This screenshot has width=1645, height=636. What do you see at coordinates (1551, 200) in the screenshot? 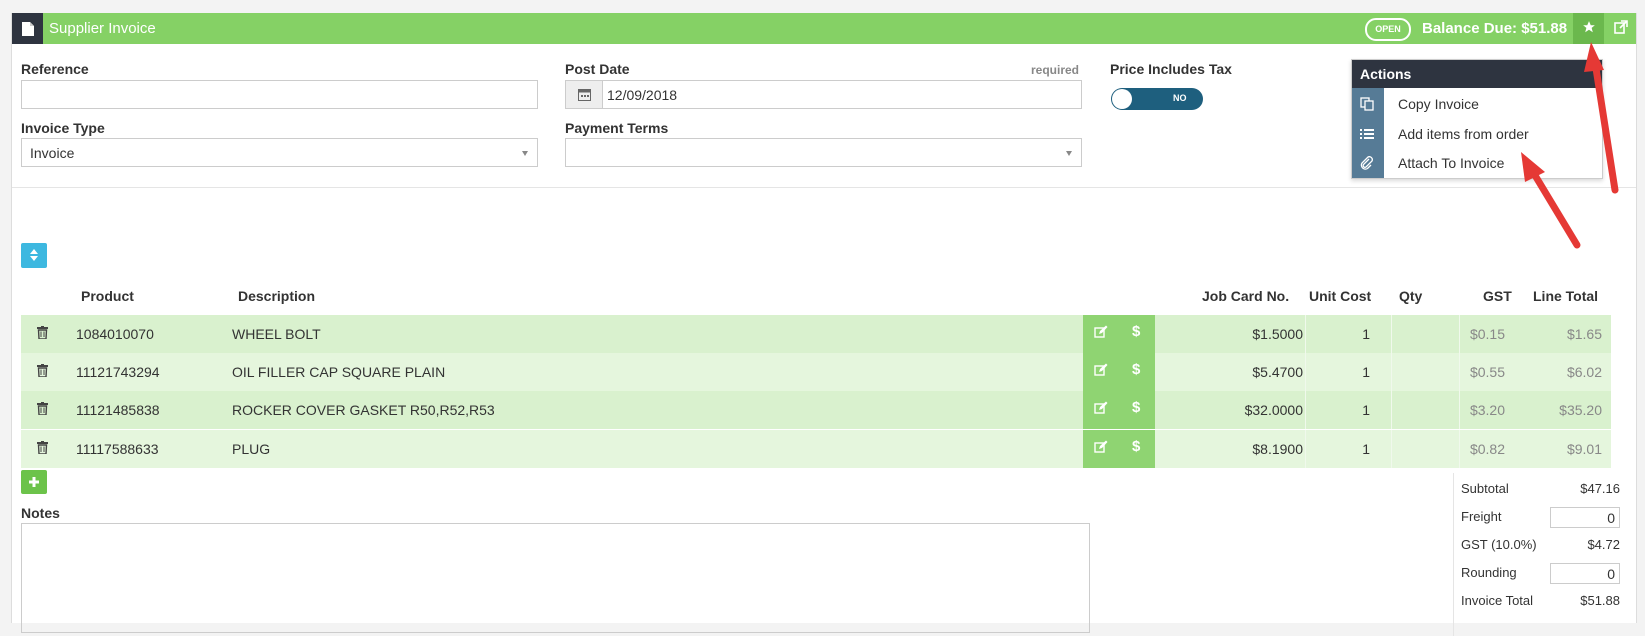
I see `arrow-to-attach-to-invoice` at bounding box center [1551, 200].